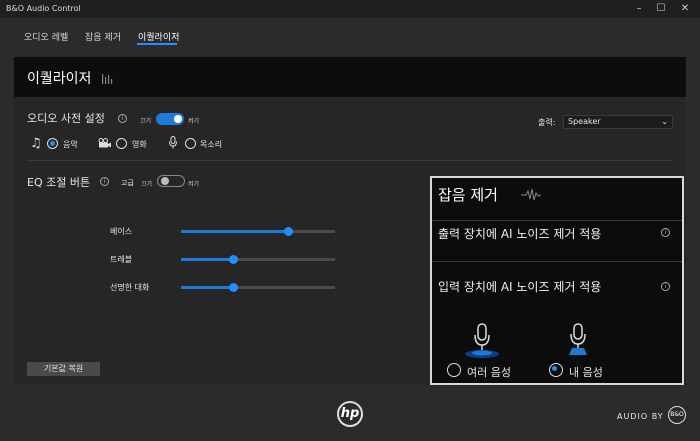 This screenshot has height=441, width=700. Describe the element at coordinates (121, 231) in the screenshot. I see `bass-label: 베이스` at that location.